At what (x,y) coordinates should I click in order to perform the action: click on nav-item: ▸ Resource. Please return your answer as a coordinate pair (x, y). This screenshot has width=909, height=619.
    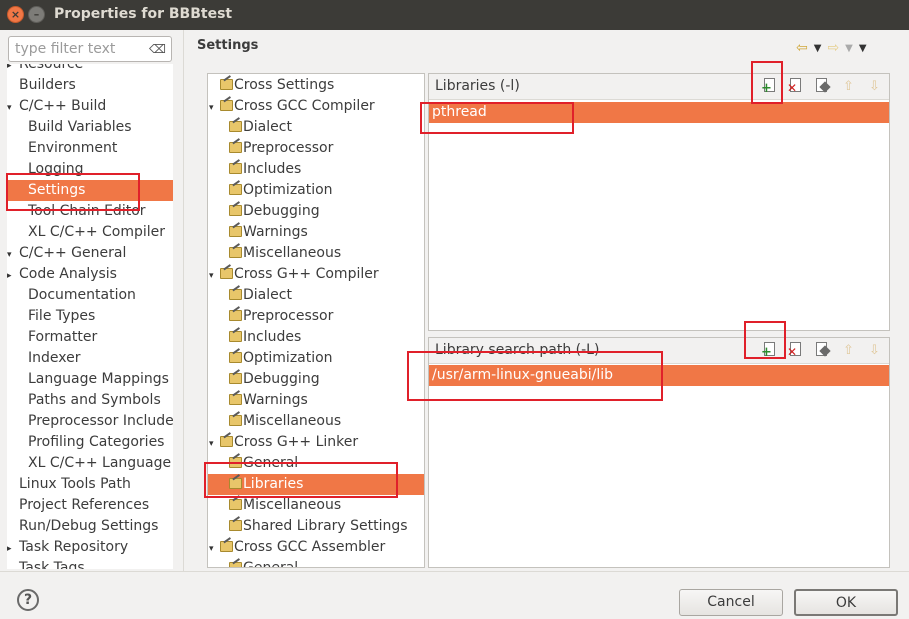
    Looking at the image, I should click on (45, 69).